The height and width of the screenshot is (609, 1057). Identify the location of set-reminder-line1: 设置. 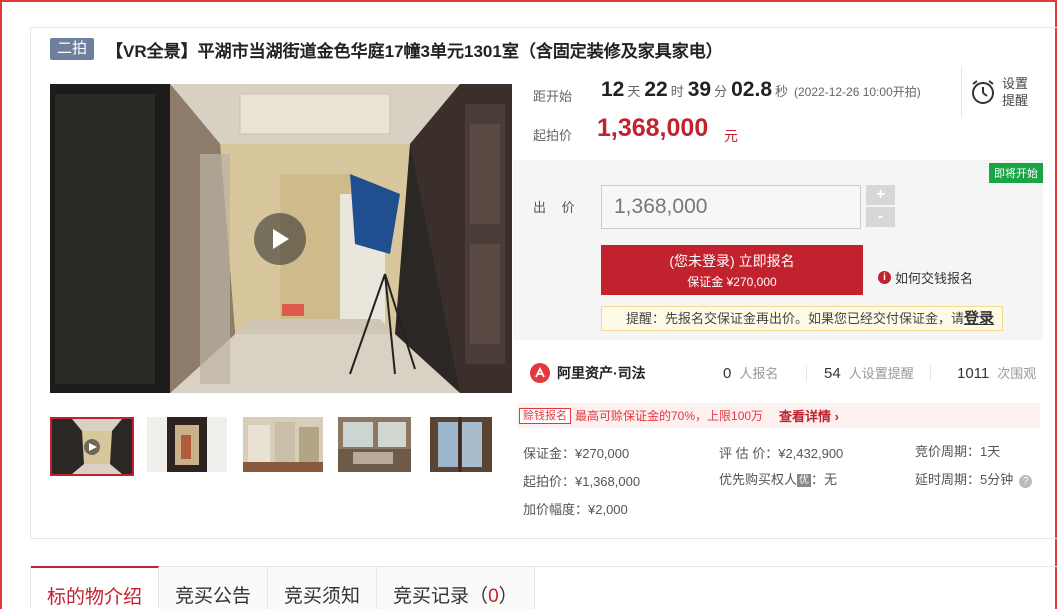
(1015, 83).